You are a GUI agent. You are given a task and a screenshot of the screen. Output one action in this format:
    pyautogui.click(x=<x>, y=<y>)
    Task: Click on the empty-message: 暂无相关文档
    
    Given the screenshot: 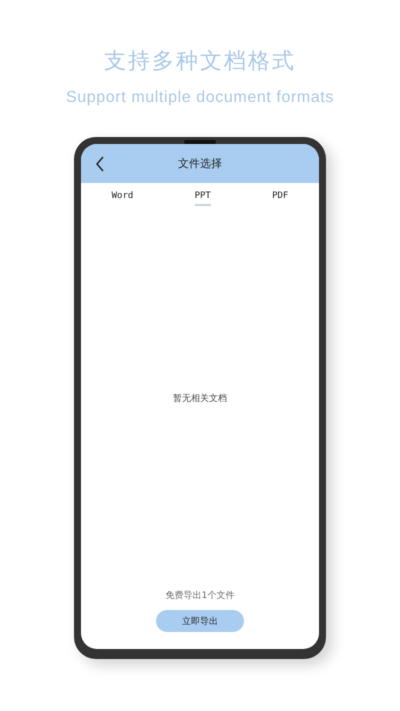 What is the action you would take?
    pyautogui.click(x=200, y=398)
    